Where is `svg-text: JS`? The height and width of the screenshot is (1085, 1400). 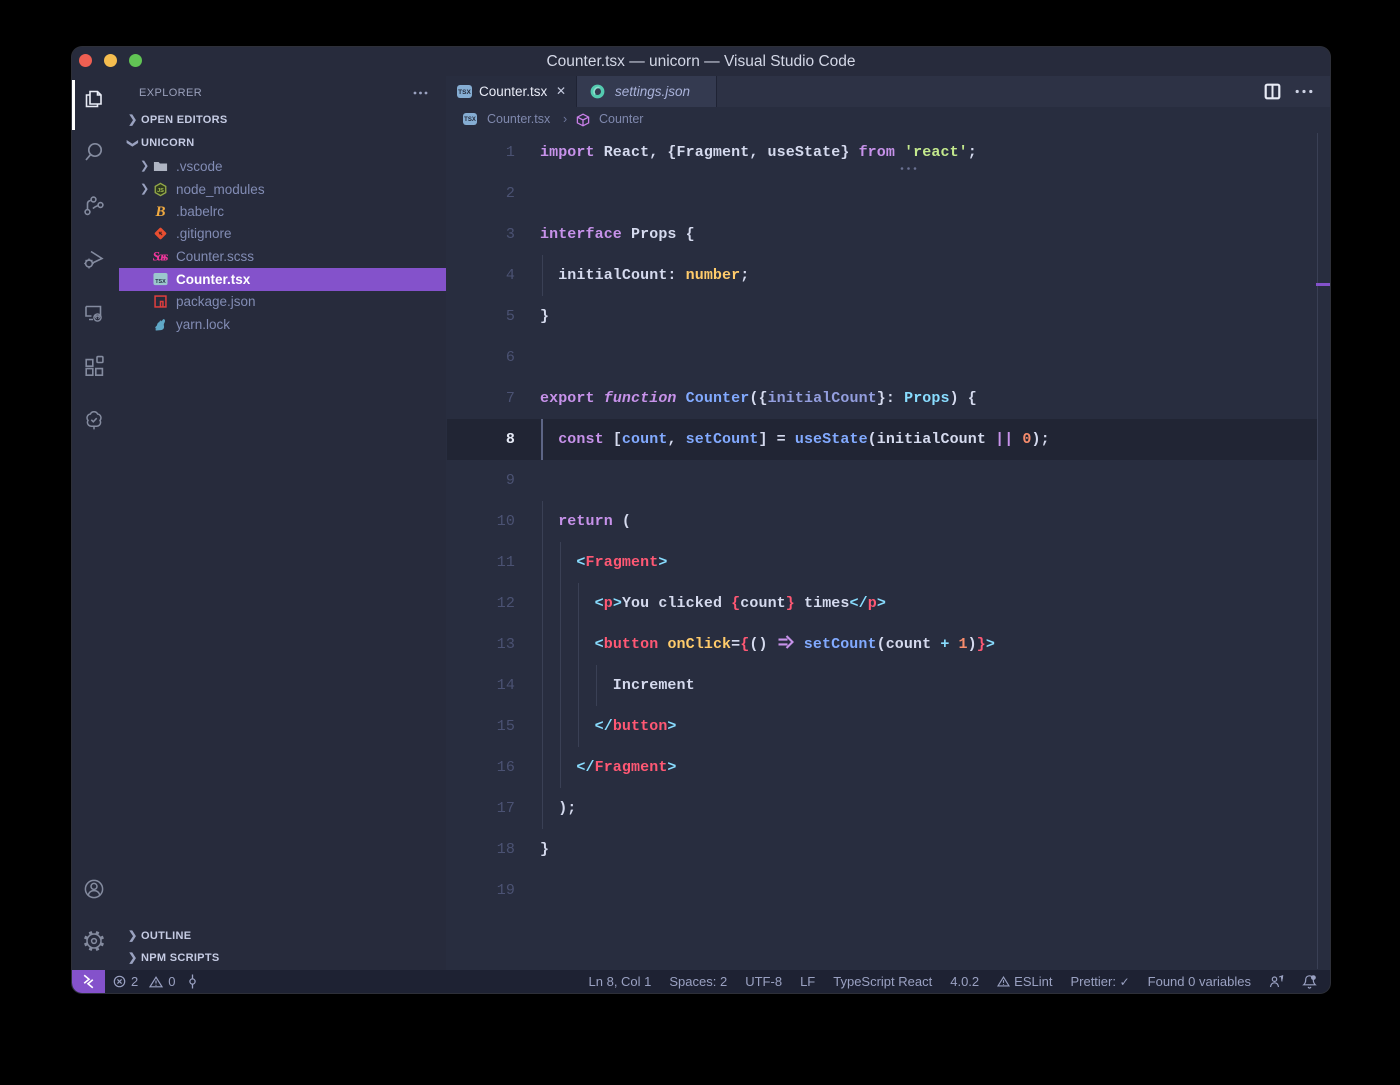 svg-text: JS is located at coordinates (160, 190).